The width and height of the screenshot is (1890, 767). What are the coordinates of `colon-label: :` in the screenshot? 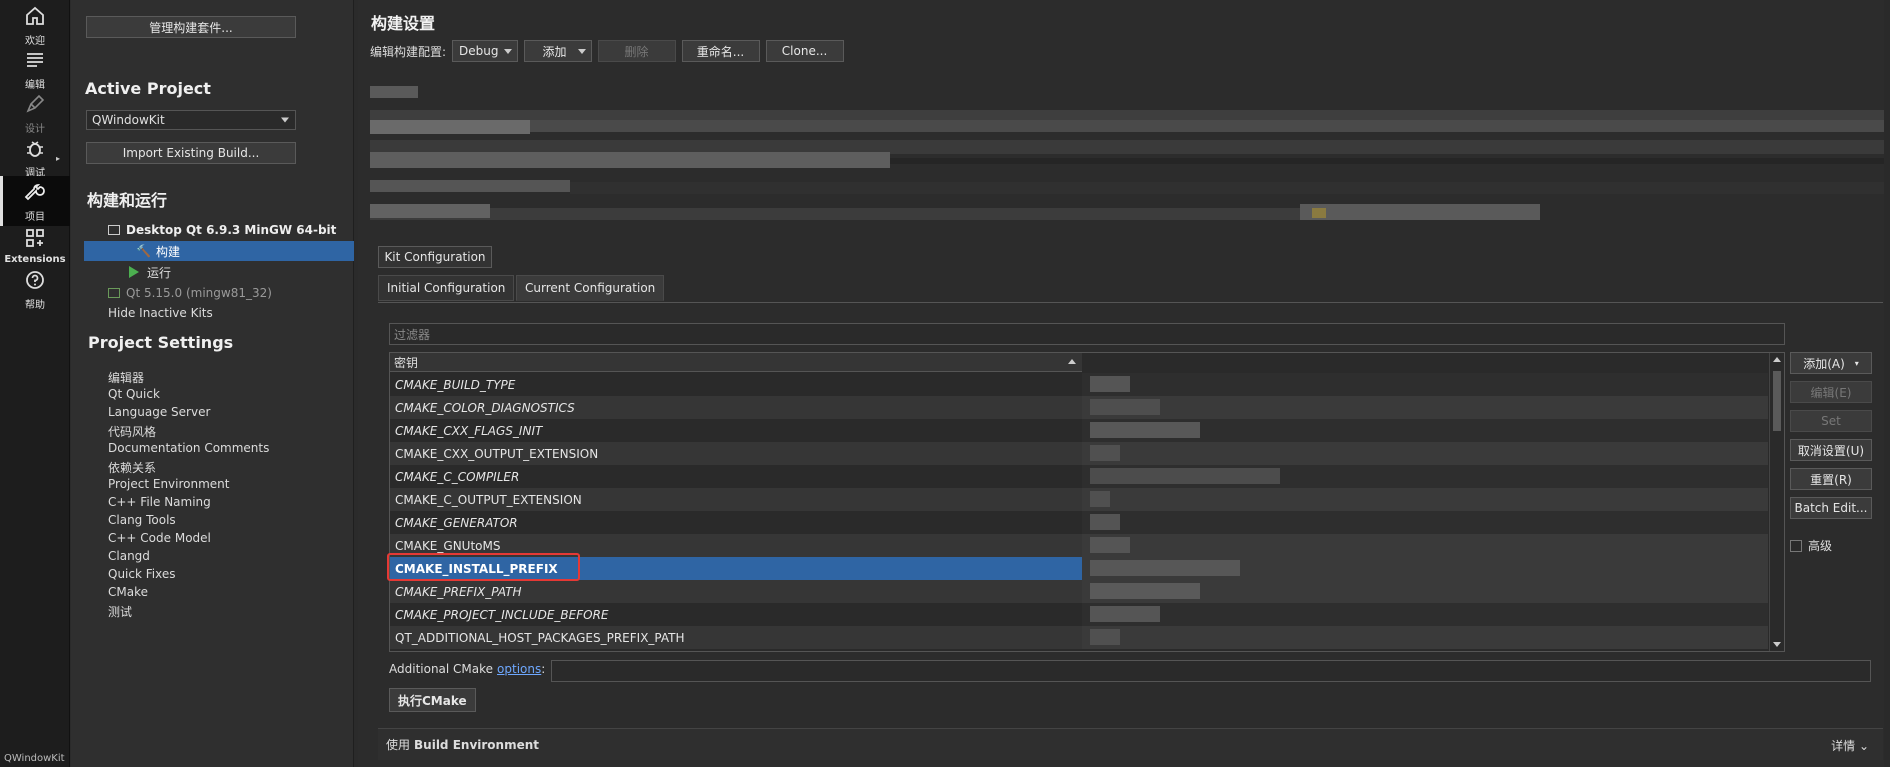 It's located at (543, 669).